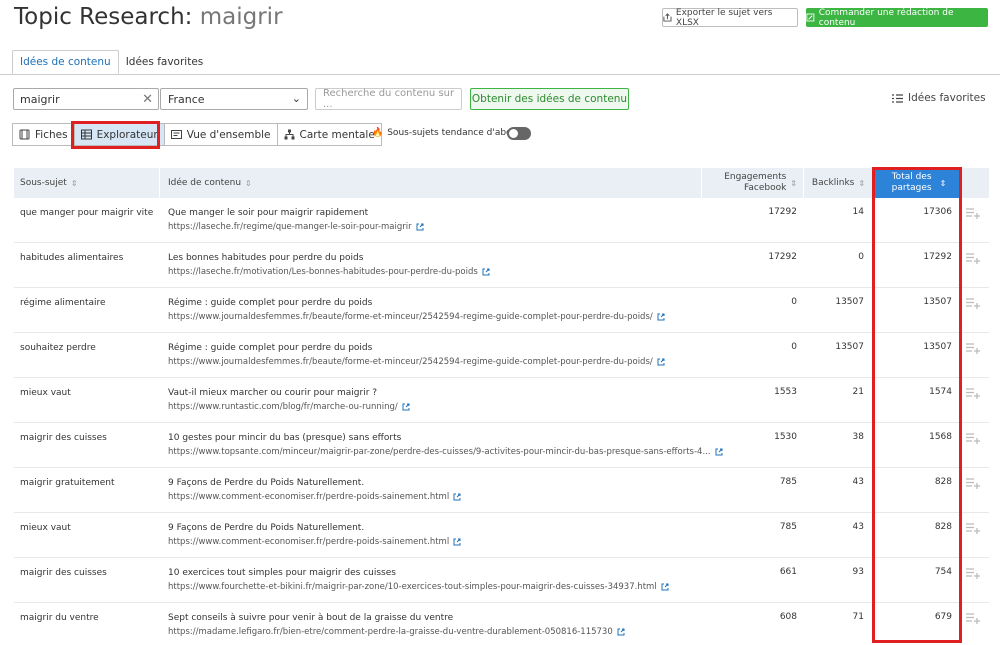  I want to click on order-content-button: Commander une rédaction de contenu, so click(897, 17).